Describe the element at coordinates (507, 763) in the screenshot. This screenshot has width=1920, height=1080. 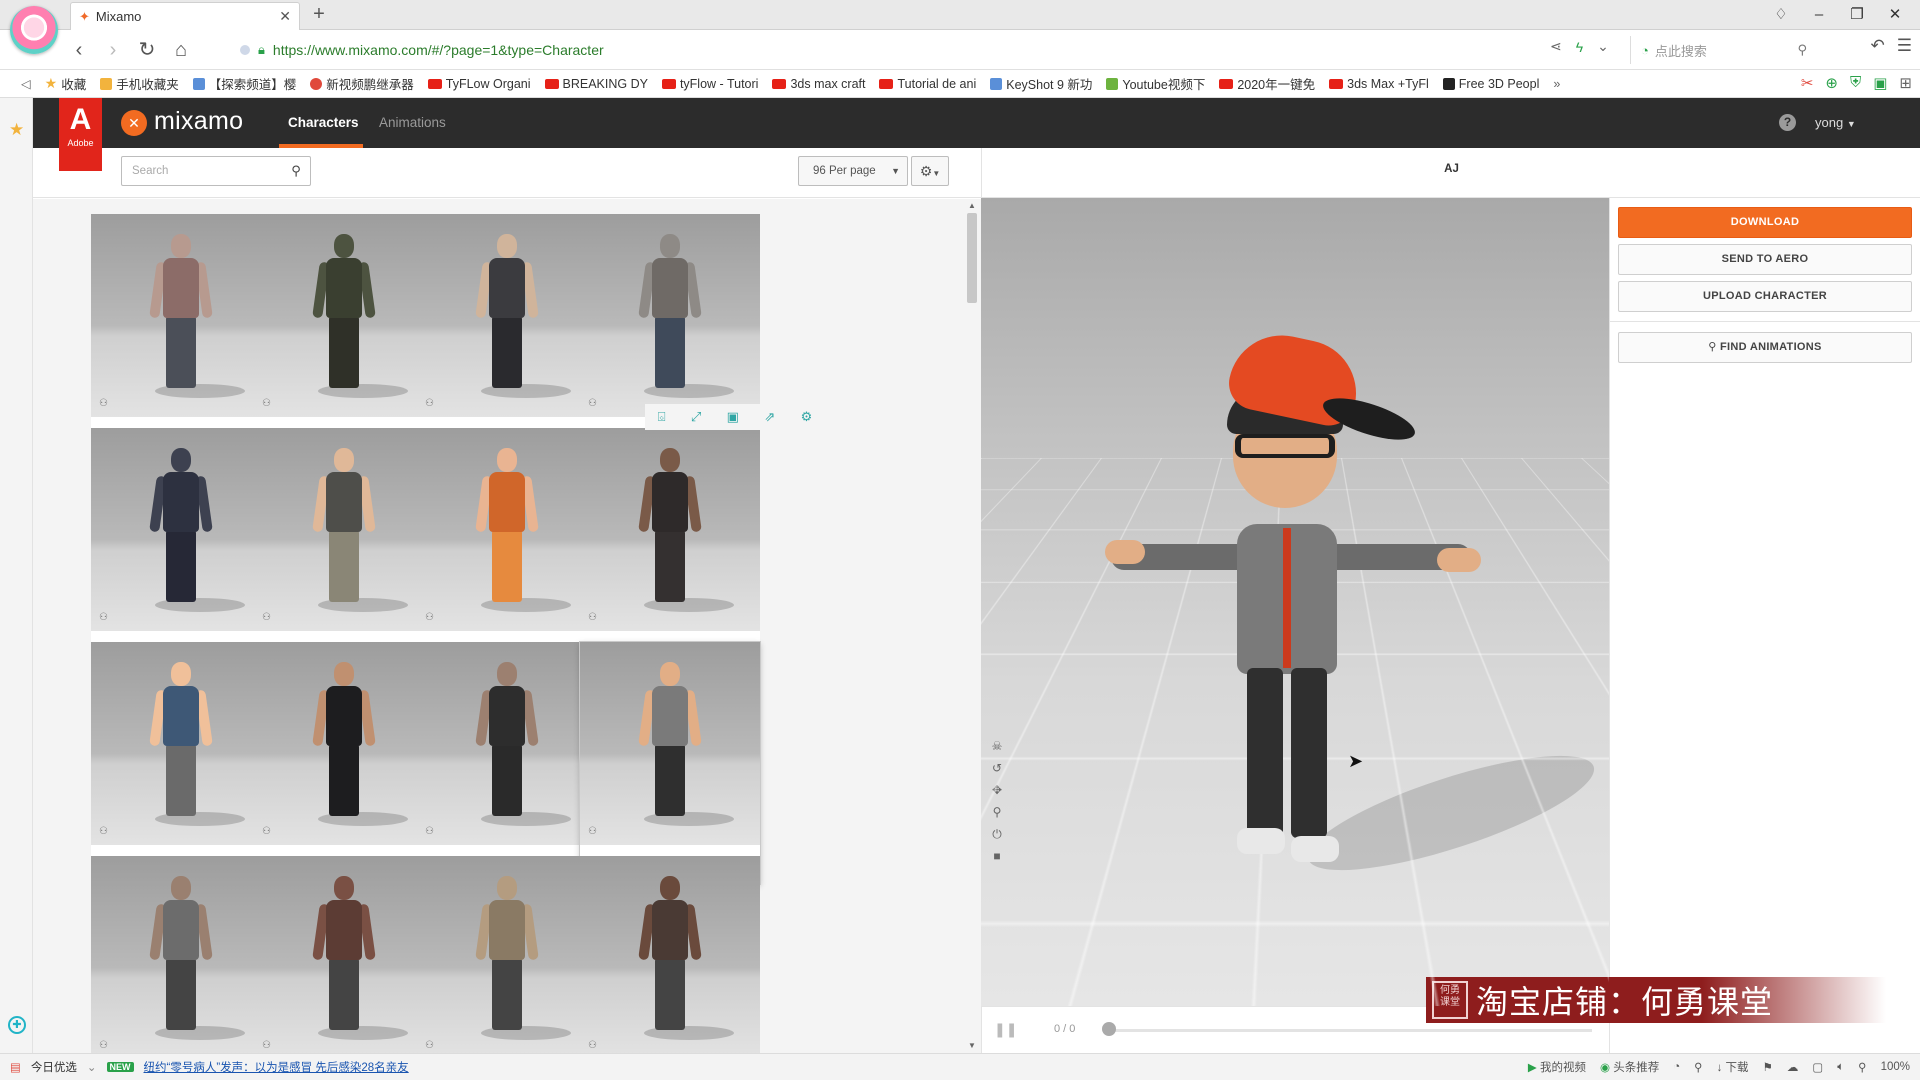
I see `character-card: ⚇Copzombie L Actisdato` at that location.